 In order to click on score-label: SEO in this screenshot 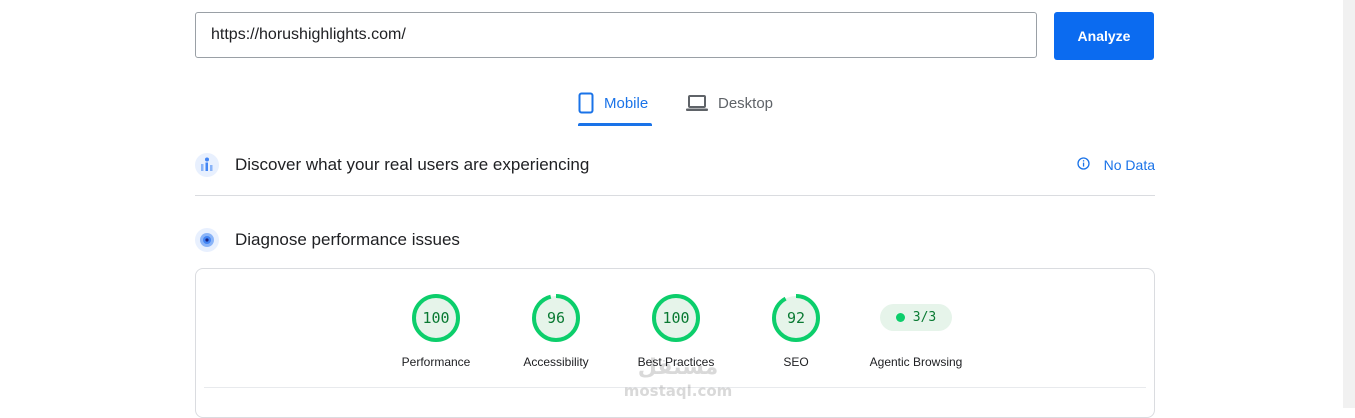, I will do `click(796, 362)`.